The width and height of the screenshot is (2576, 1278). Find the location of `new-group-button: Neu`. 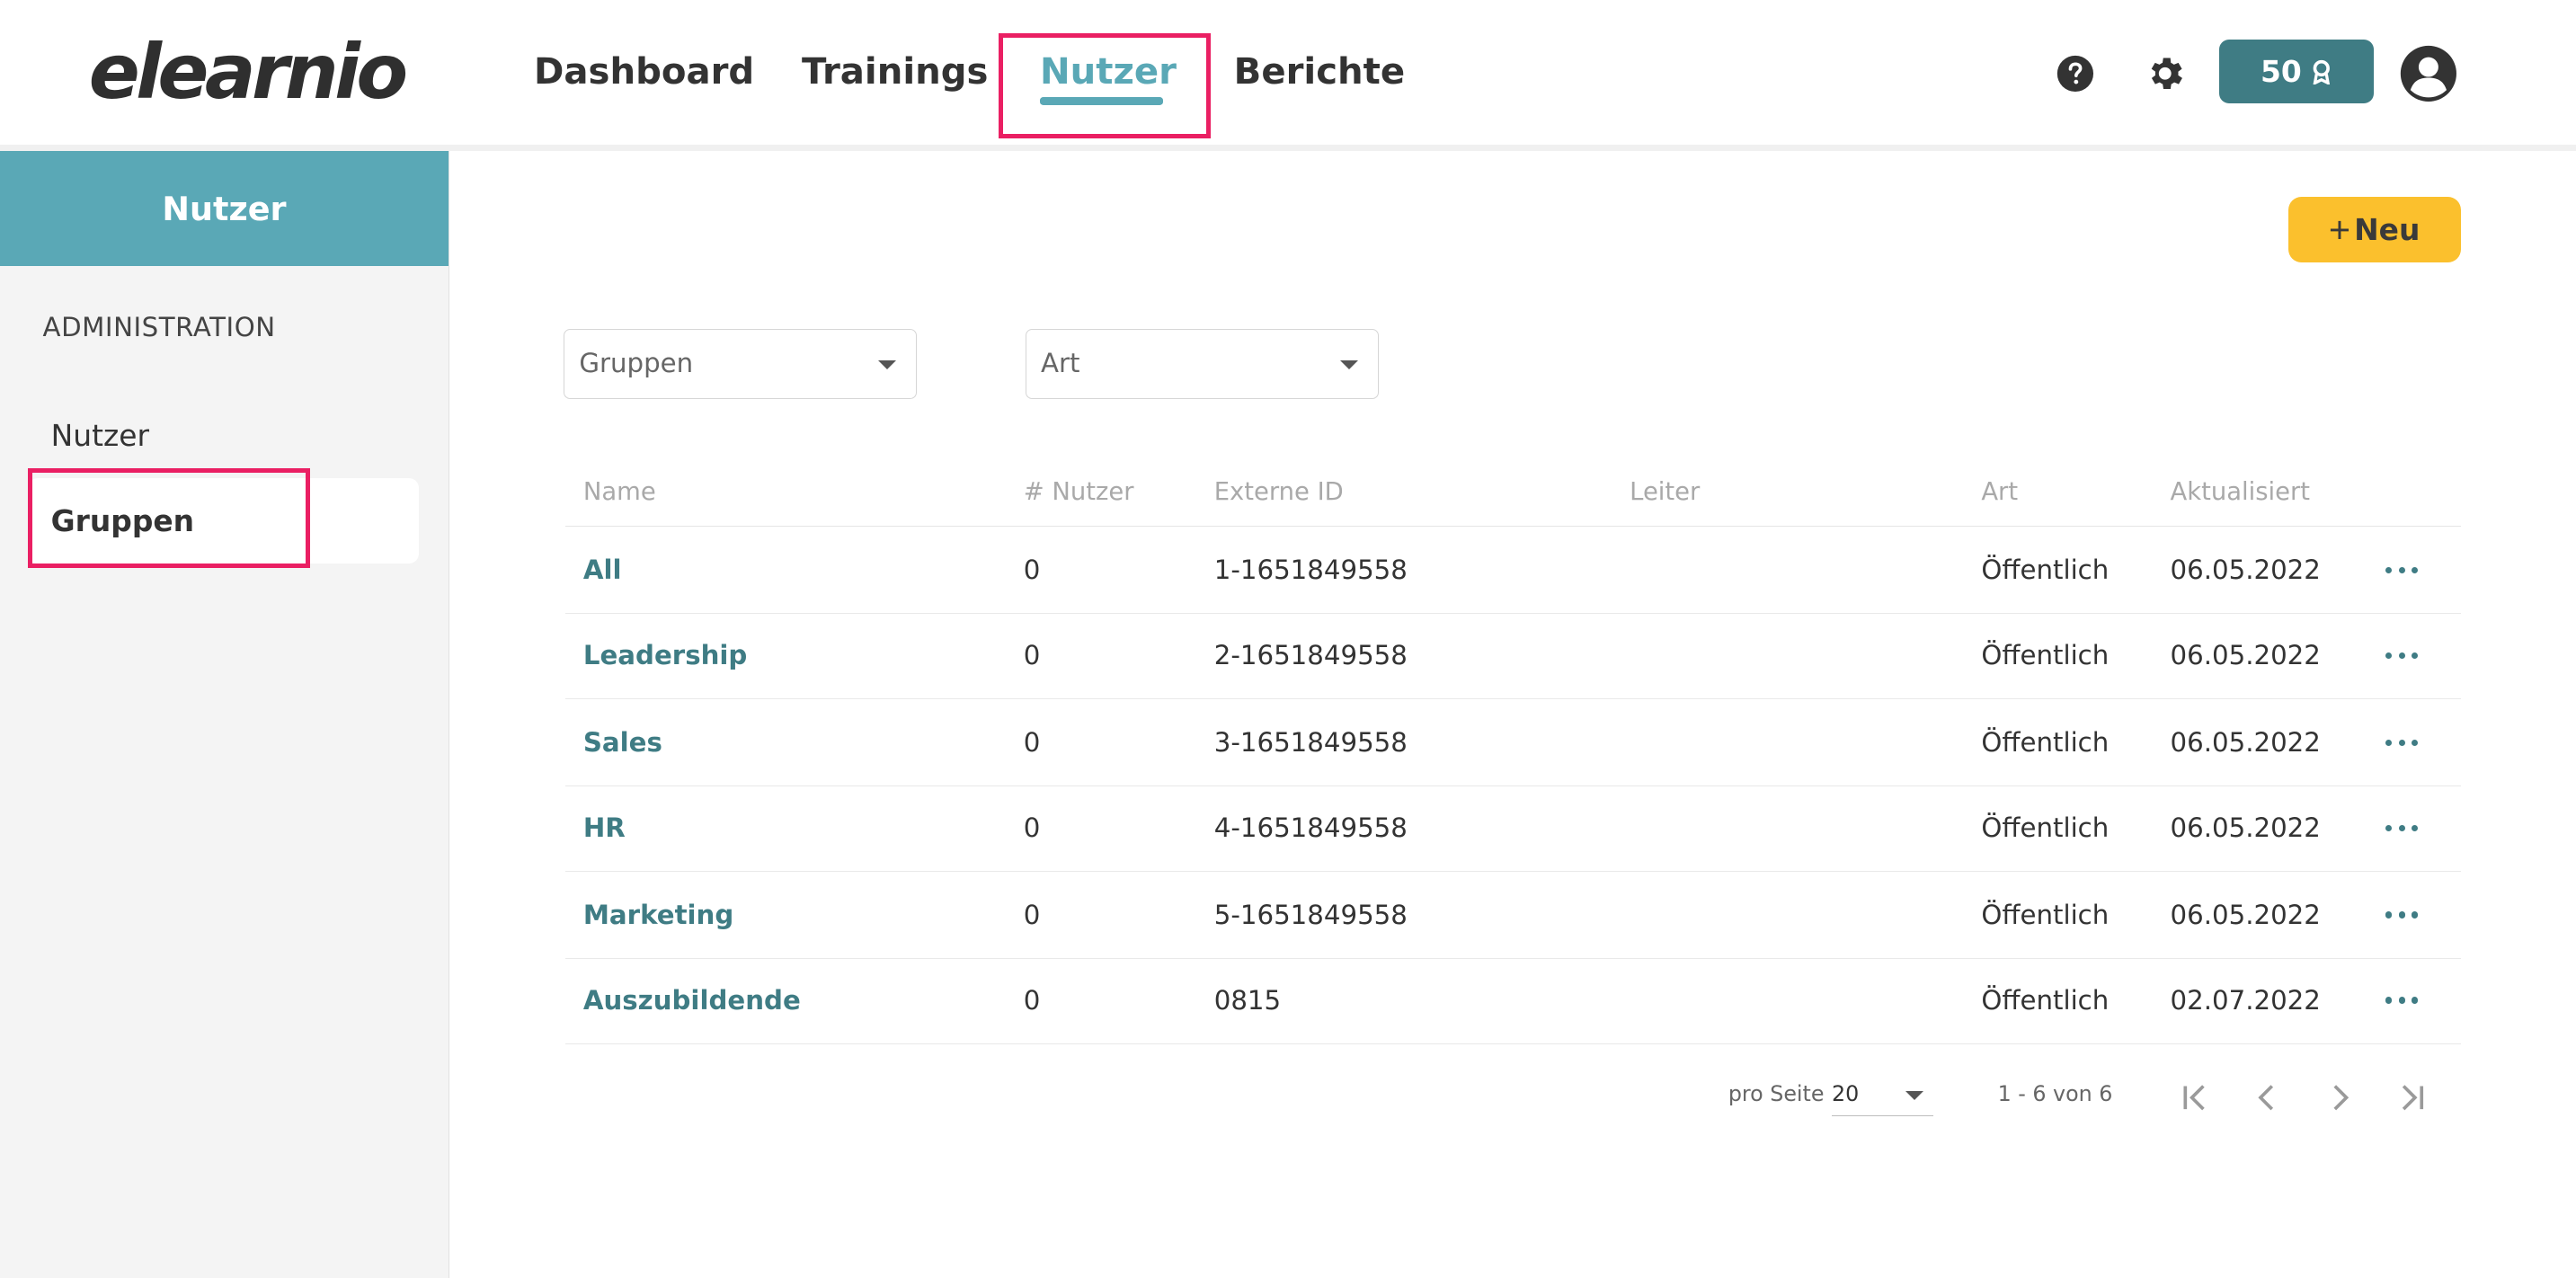

new-group-button: Neu is located at coordinates (2375, 230).